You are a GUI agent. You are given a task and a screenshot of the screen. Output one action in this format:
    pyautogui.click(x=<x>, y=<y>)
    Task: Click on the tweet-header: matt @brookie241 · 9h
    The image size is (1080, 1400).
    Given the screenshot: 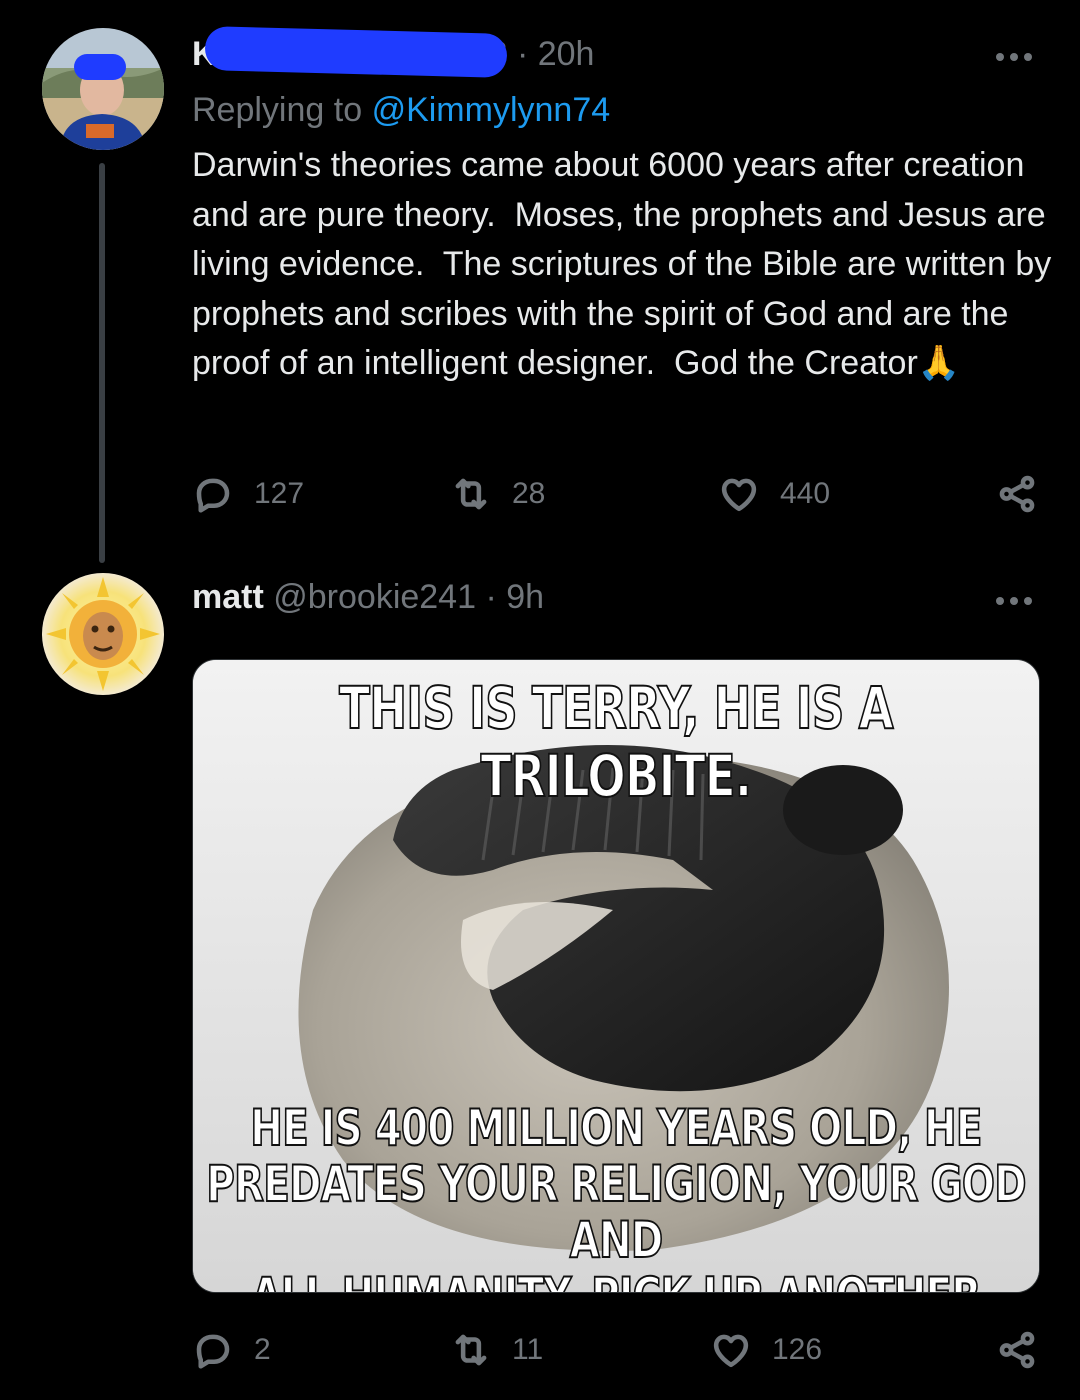 What is the action you would take?
    pyautogui.click(x=368, y=597)
    